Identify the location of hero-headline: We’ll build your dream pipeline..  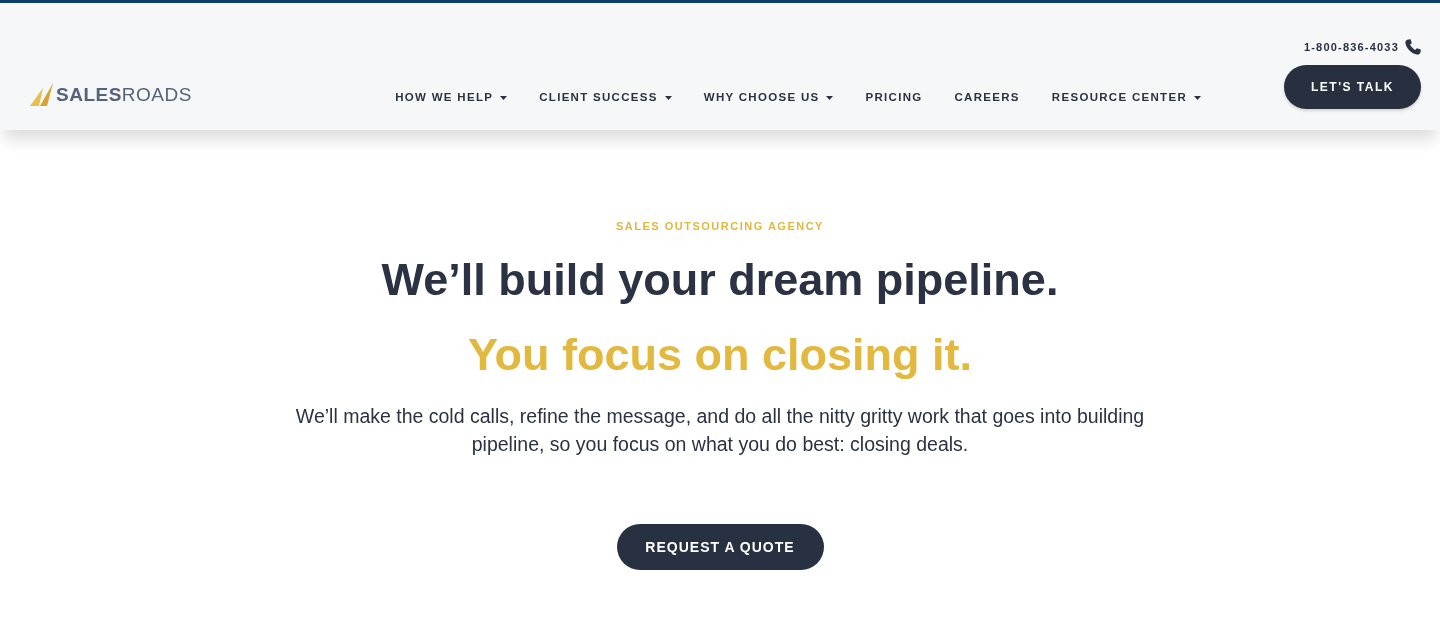
(720, 280).